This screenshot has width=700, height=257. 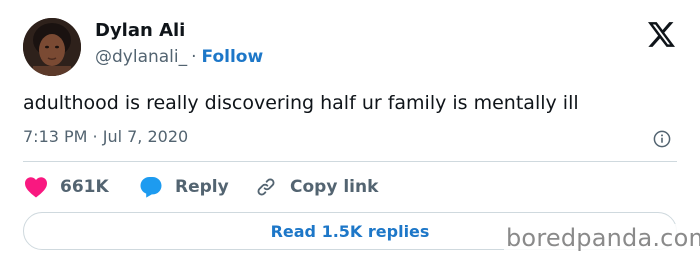 I want to click on author-handle-row: @dylanali_ · Follow, so click(x=179, y=57).